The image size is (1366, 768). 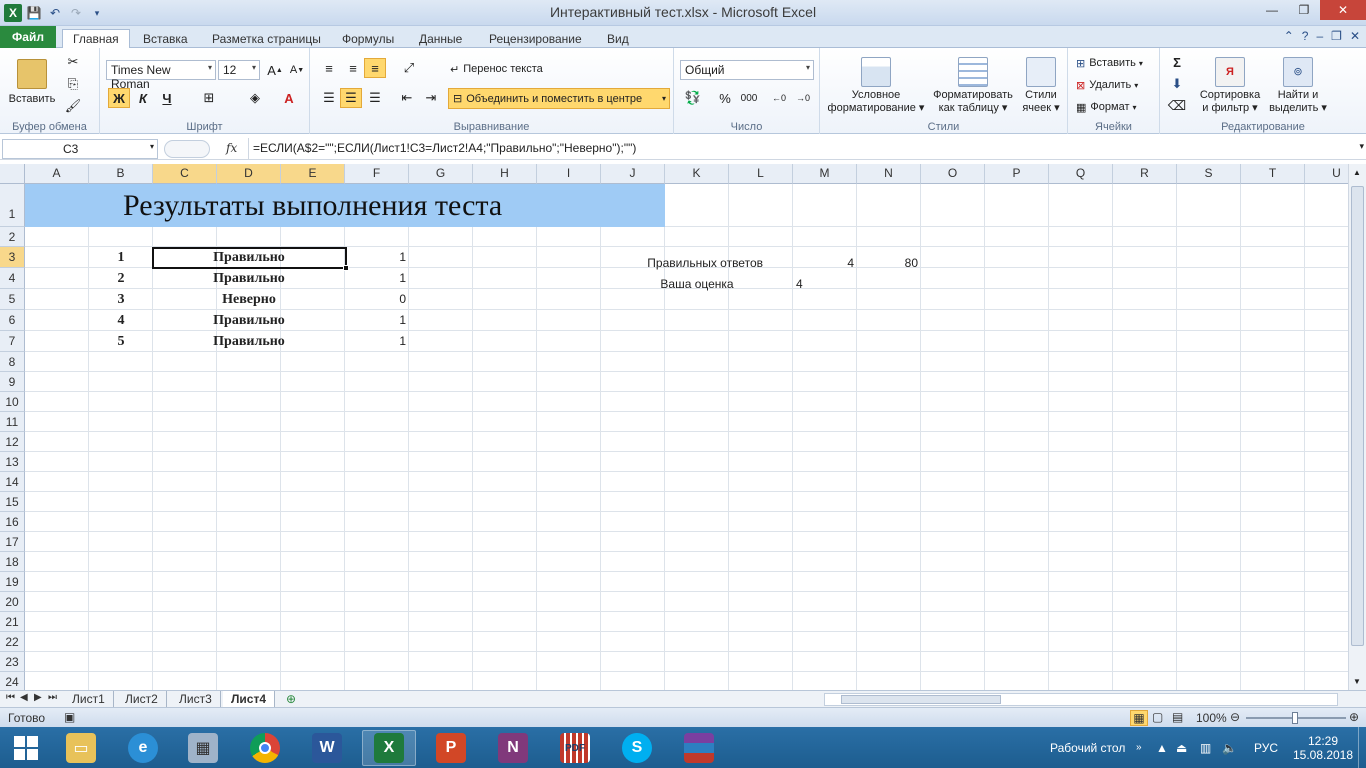 What do you see at coordinates (1357, 172) in the screenshot?
I see `scroll-up-icon: ▲` at bounding box center [1357, 172].